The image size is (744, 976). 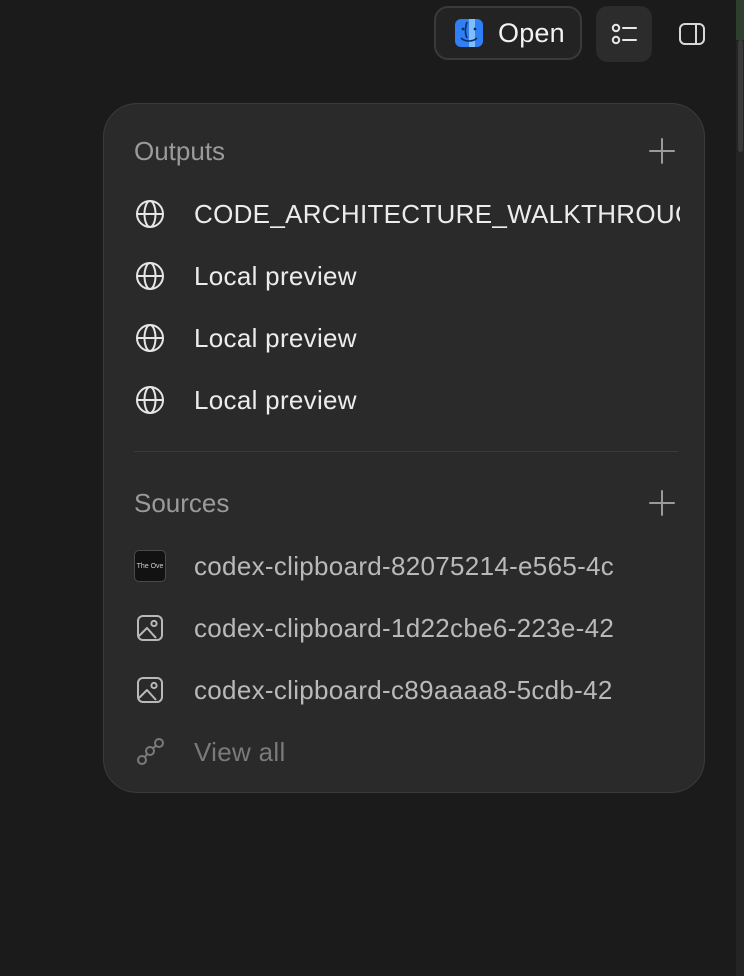 I want to click on source-item-clipboard-image: The Ove codex-clipboard-82075214-e565-4c, so click(x=407, y=566).